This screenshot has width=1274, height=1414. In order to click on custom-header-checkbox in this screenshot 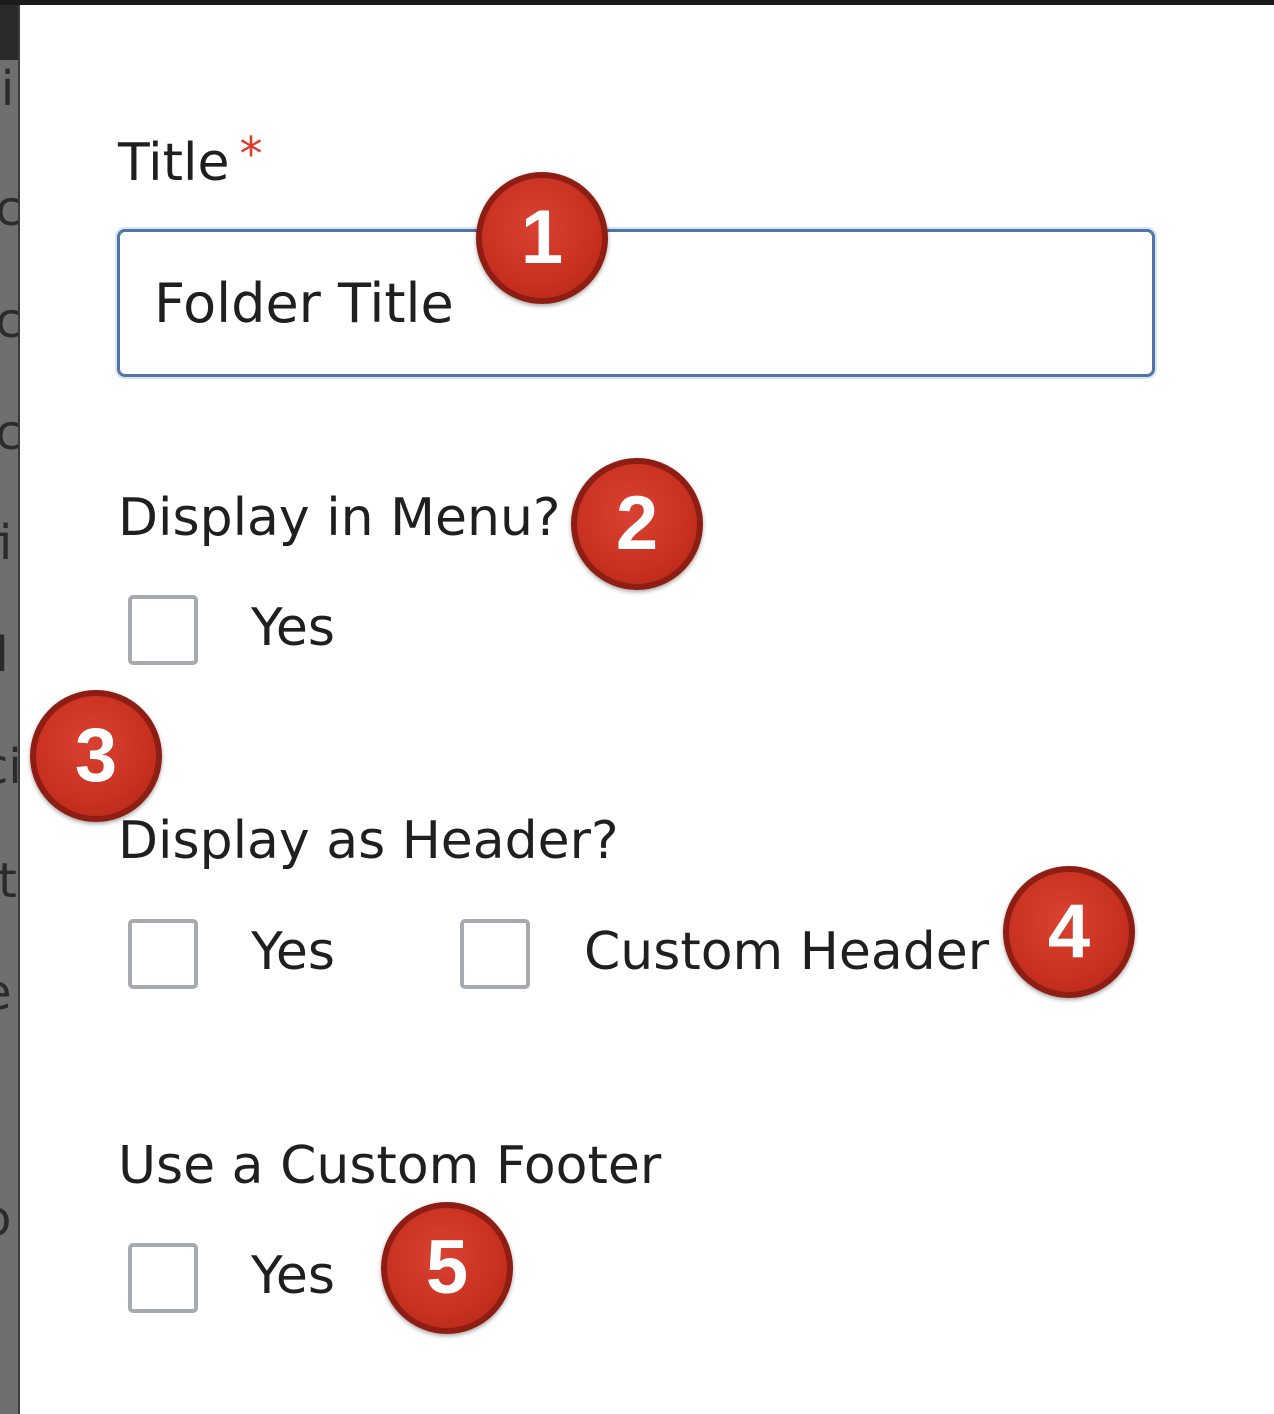, I will do `click(495, 954)`.